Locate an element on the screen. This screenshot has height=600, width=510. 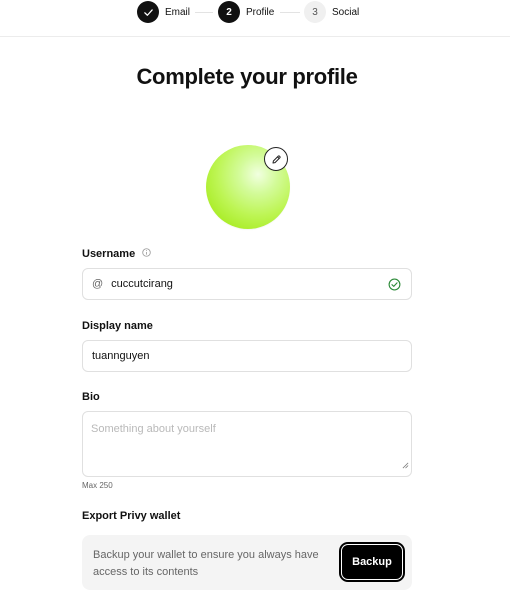
username-value: cuccutcirang is located at coordinates (142, 284).